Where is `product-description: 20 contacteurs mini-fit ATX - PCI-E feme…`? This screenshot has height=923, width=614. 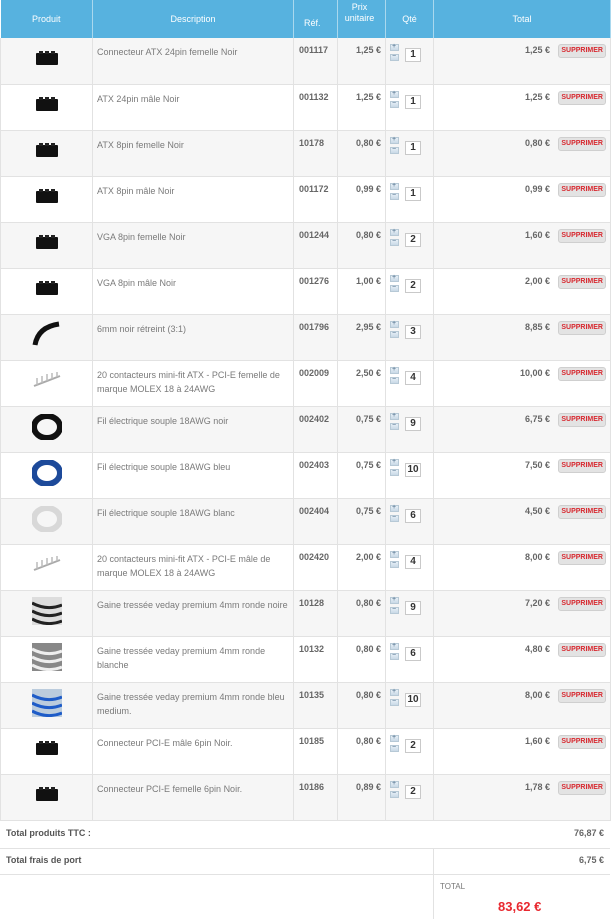 product-description: 20 contacteurs mini-fit ATX - PCI-E feme… is located at coordinates (193, 383).